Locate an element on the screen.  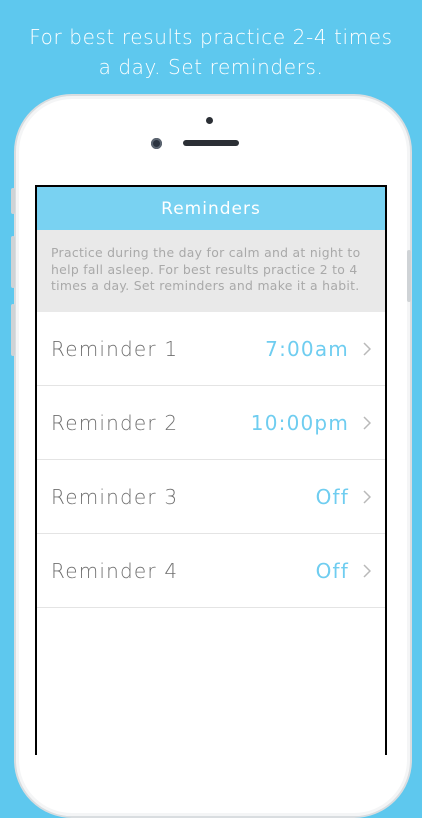
phone-front-camera is located at coordinates (156, 143).